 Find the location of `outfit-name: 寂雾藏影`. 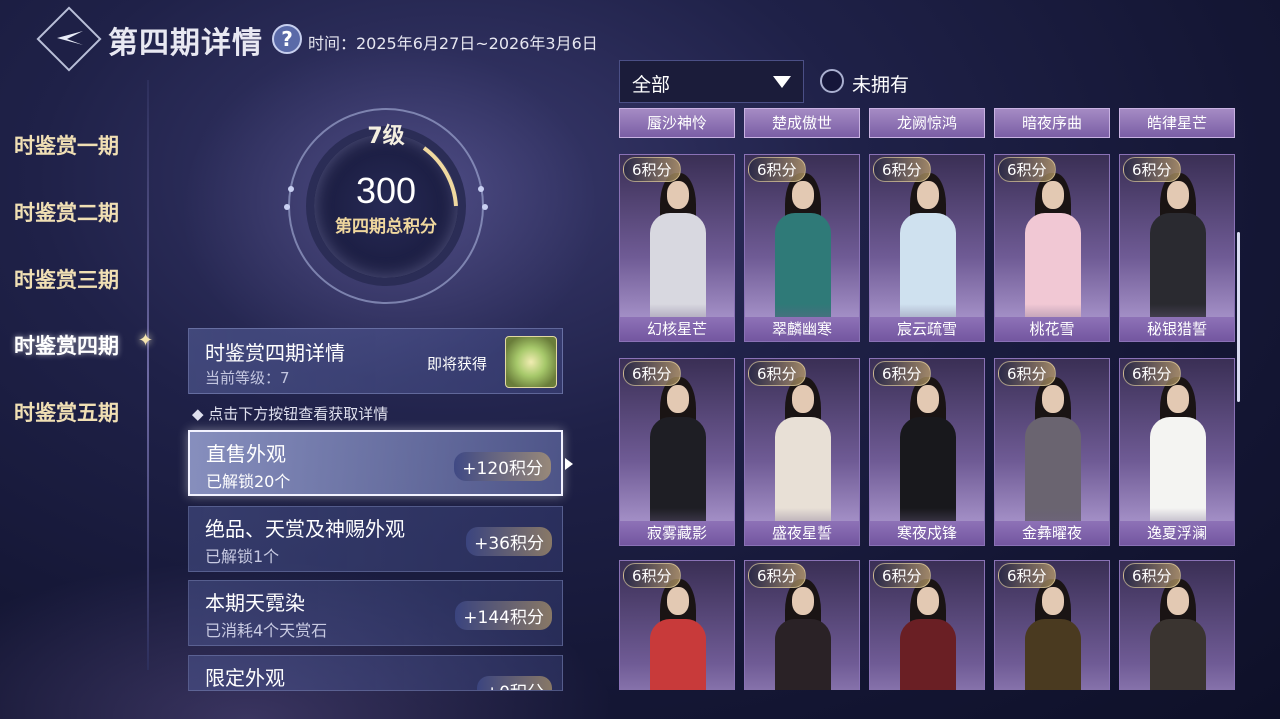

outfit-name: 寂雾藏影 is located at coordinates (677, 533).